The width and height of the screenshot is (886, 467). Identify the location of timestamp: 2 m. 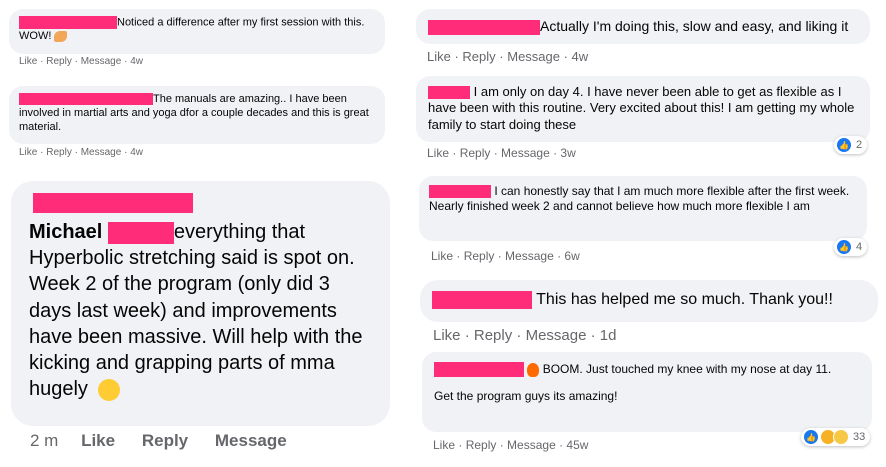
(44, 440).